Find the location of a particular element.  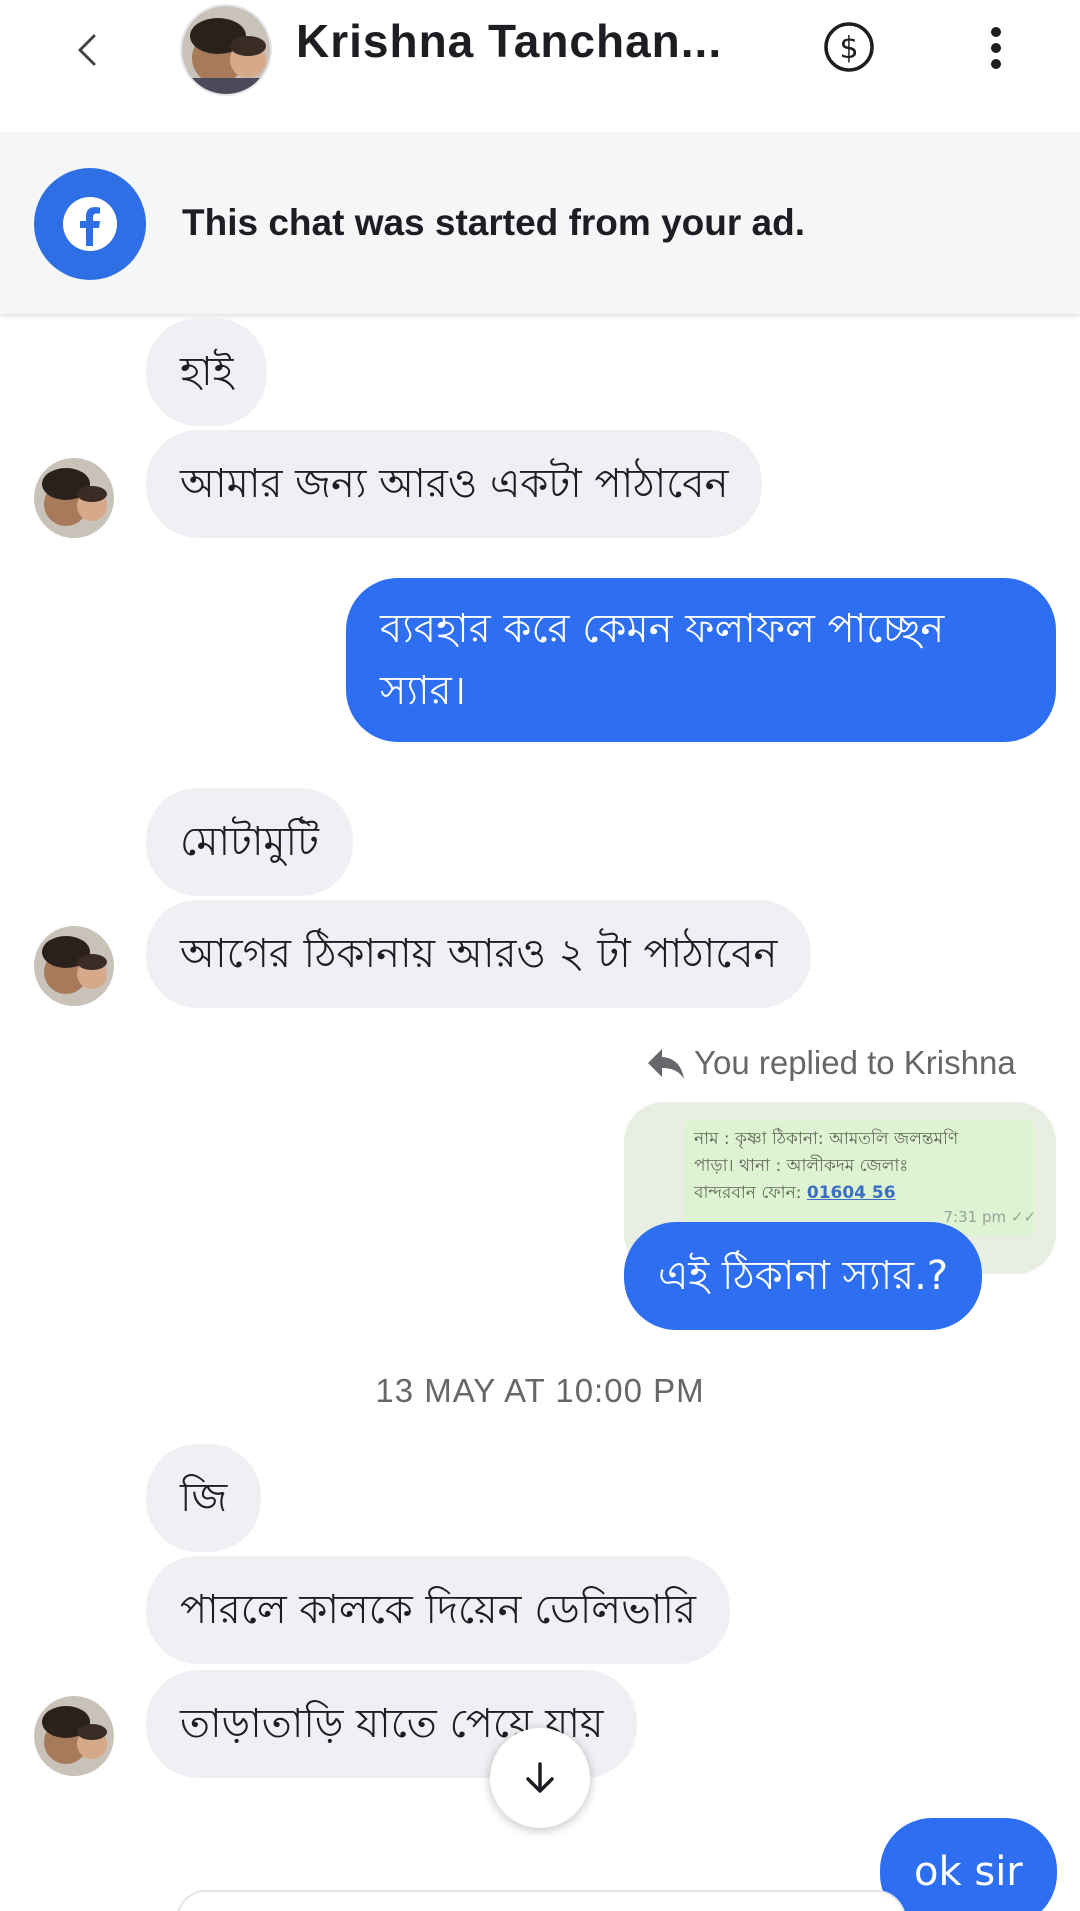

quoted-line: বান্দরবান ফোন: 01604 56 is located at coordinates (859, 1193).